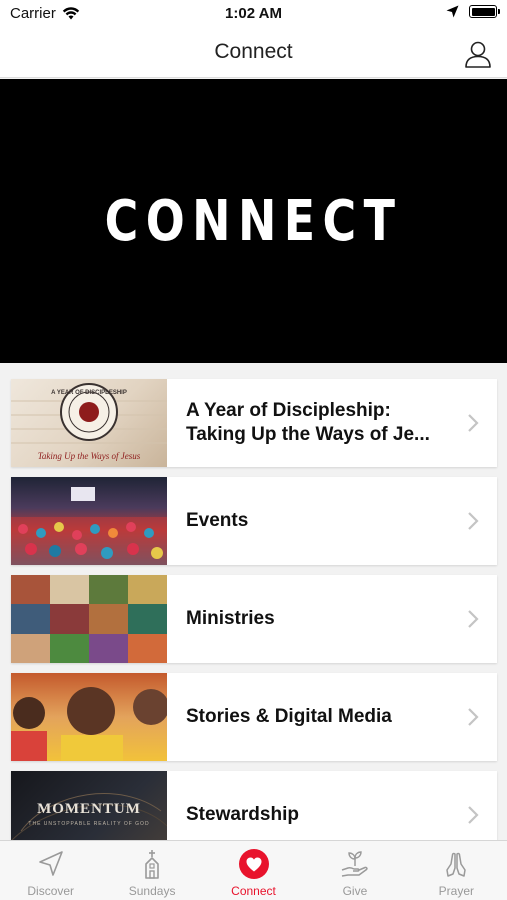 The width and height of the screenshot is (507, 900). What do you see at coordinates (89, 717) in the screenshot?
I see `stories-thumbnail` at bounding box center [89, 717].